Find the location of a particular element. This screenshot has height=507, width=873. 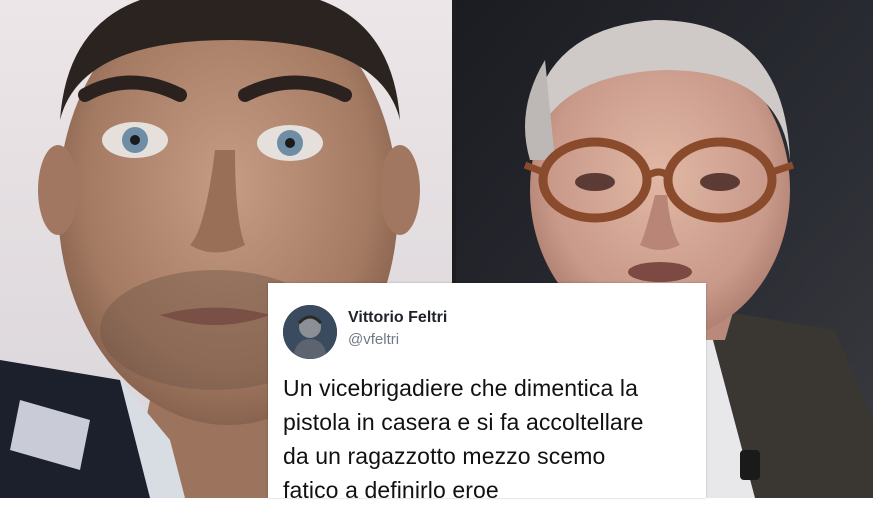

user-avatar-icon is located at coordinates (310, 332).